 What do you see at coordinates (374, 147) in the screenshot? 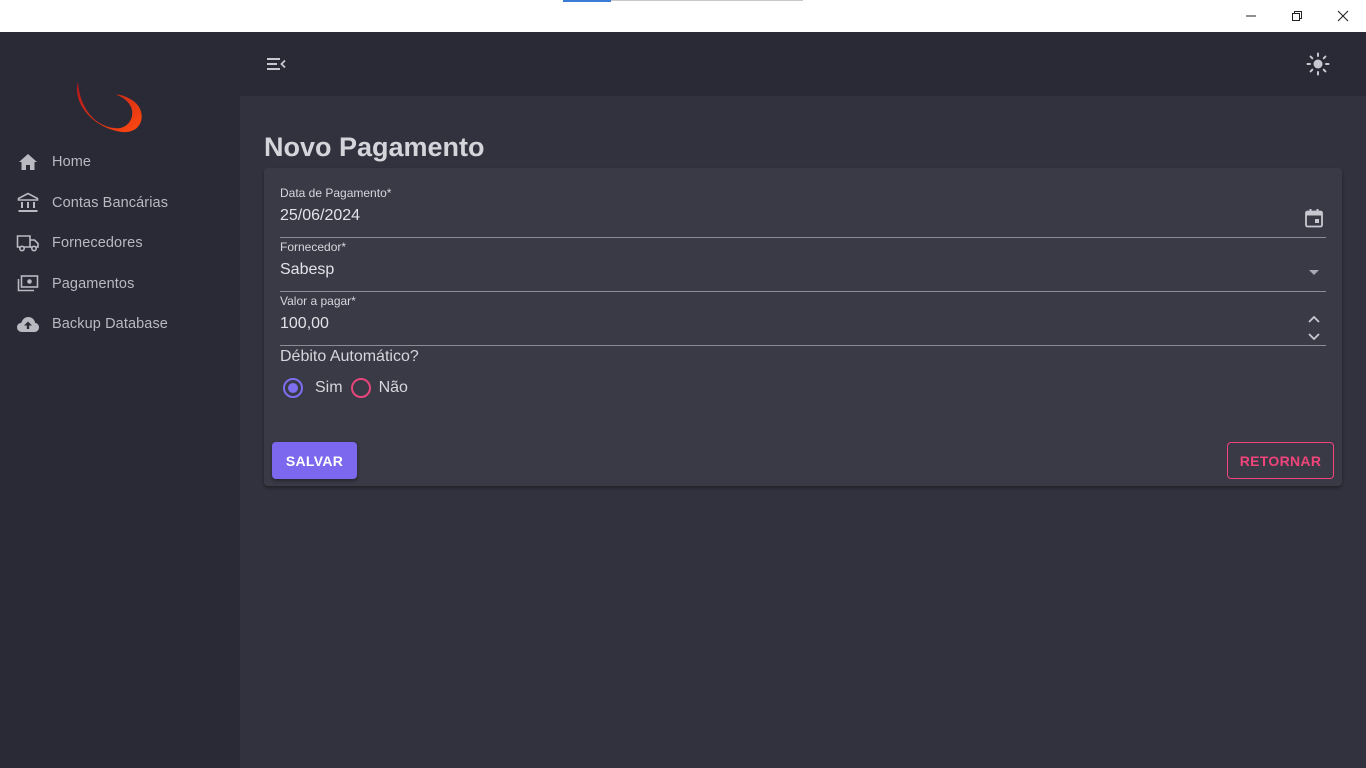
I see `page-title: Novo Pagamento` at bounding box center [374, 147].